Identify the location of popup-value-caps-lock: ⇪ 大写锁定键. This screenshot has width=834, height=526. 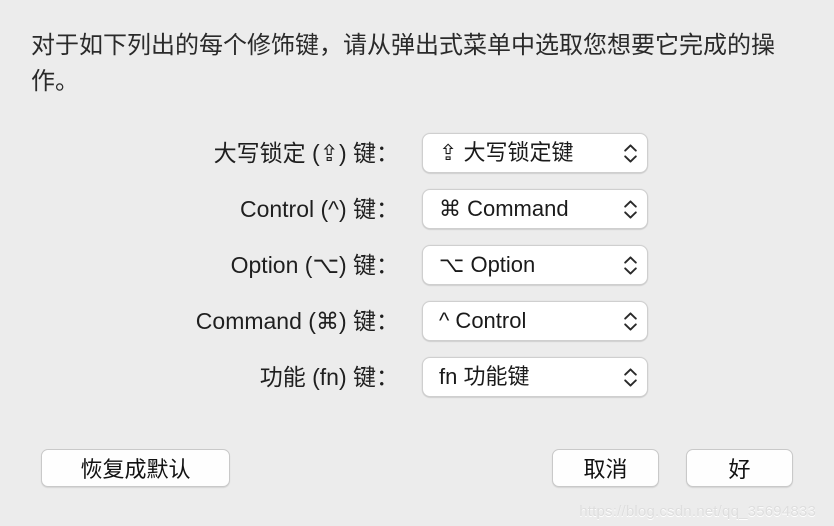
(506, 152).